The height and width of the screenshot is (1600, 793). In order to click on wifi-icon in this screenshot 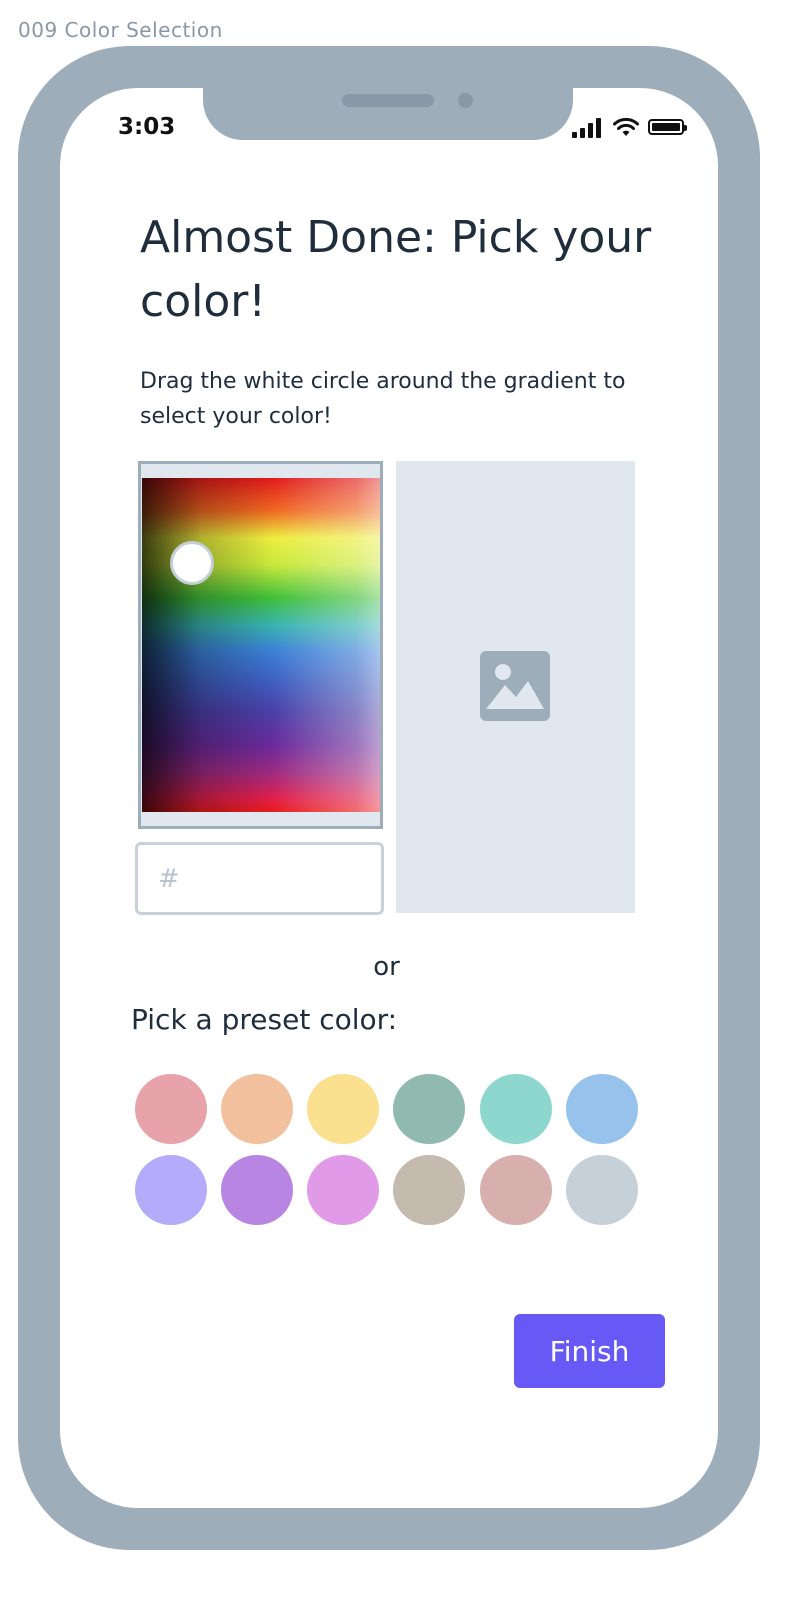, I will do `click(626, 126)`.